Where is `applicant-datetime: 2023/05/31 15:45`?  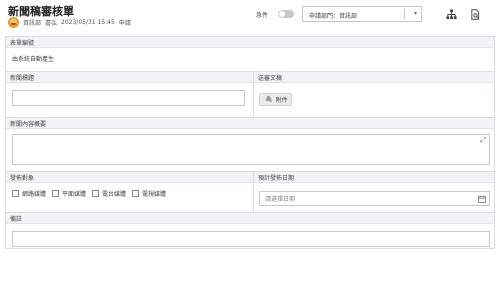 applicant-datetime: 2023/05/31 15:45 is located at coordinates (88, 22).